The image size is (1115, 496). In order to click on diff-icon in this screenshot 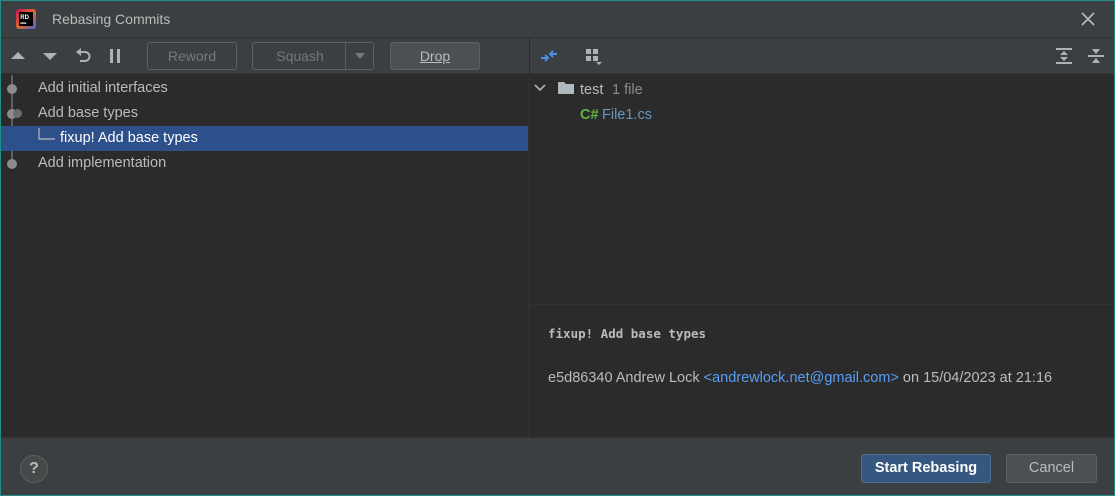, I will do `click(549, 56)`.